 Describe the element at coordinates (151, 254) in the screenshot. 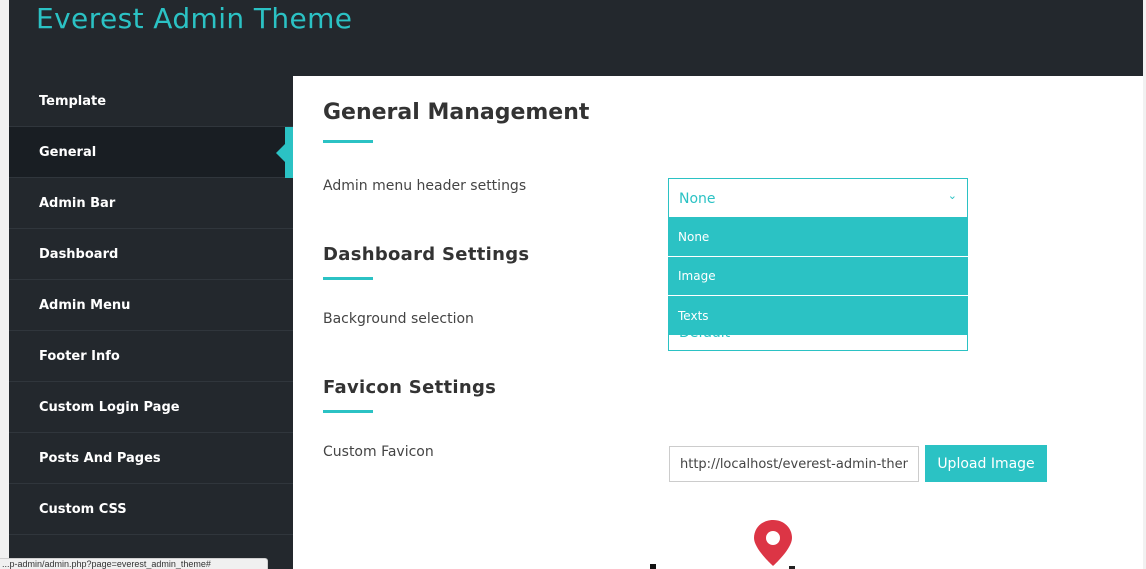

I see `sidebar-item-dashboard: Dashboard` at that location.